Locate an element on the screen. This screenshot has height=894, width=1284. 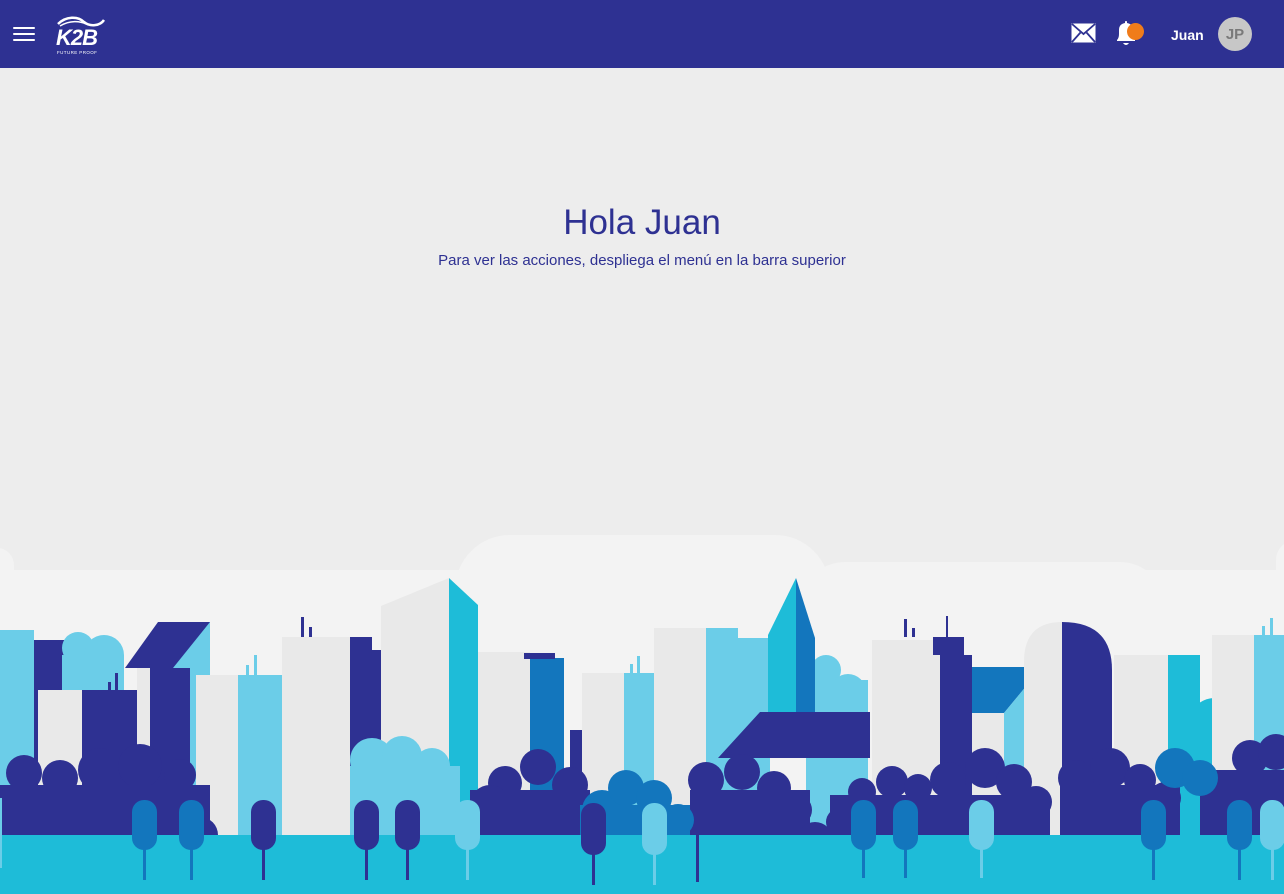
user-name: Juan is located at coordinates (1187, 35).